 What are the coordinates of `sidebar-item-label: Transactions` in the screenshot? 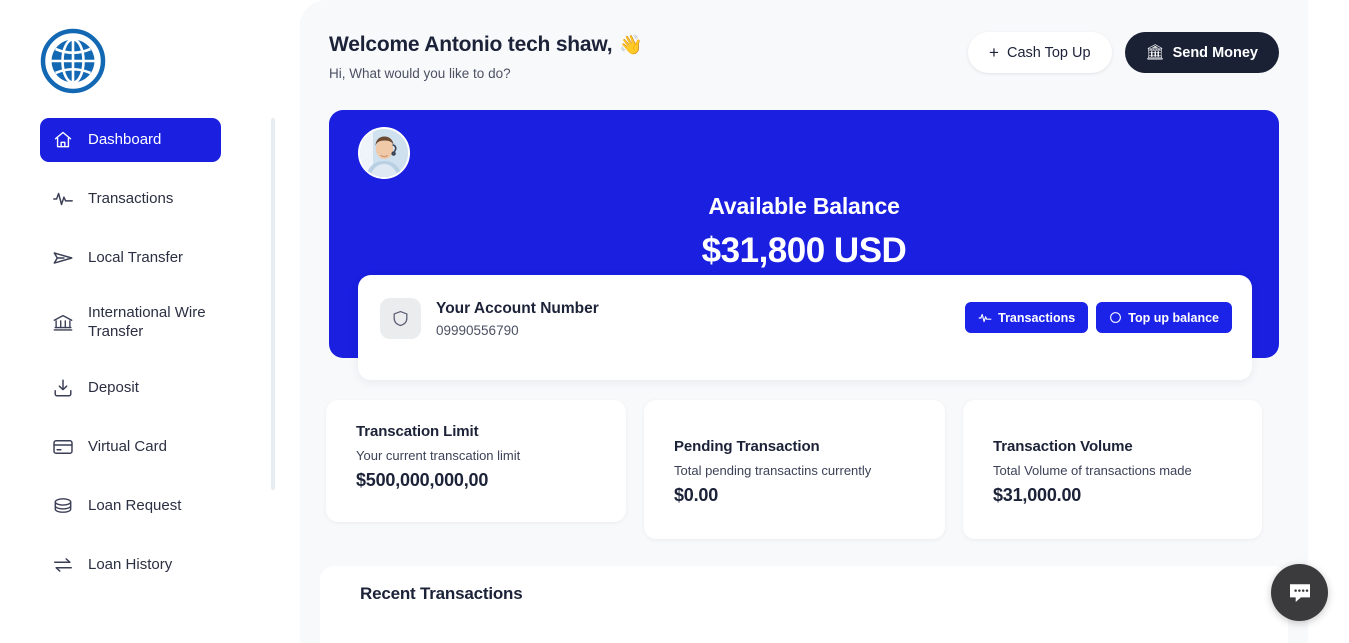 It's located at (131, 198).